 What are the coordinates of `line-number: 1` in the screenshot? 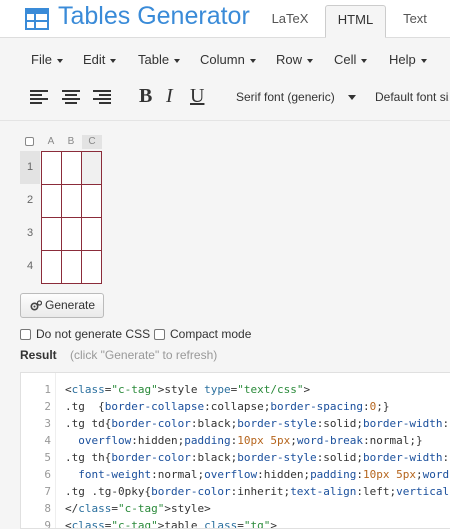 It's located at (47, 389).